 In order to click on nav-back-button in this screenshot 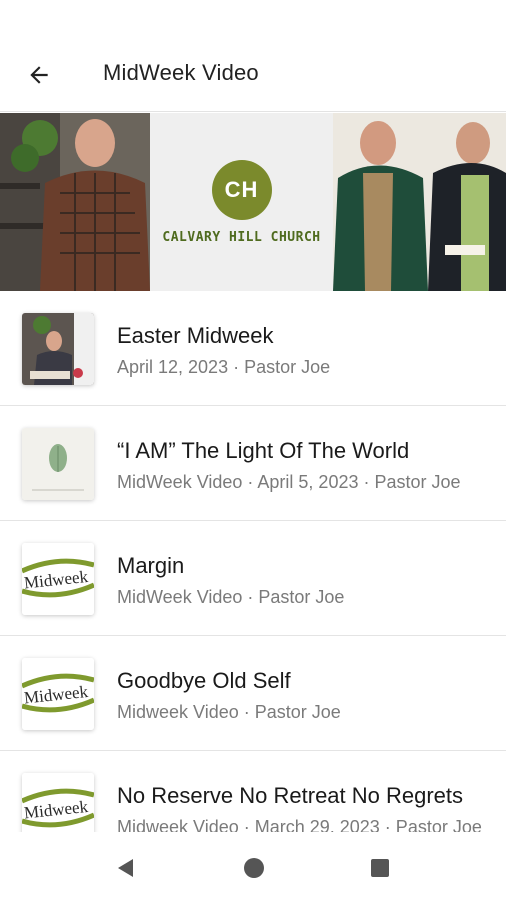, I will do `click(126, 868)`.